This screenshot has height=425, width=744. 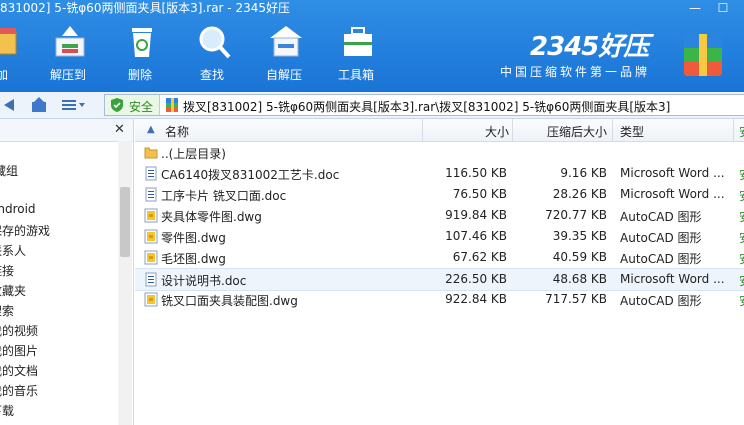 What do you see at coordinates (9, 170) in the screenshot?
I see `sidebar-item: 藏组` at bounding box center [9, 170].